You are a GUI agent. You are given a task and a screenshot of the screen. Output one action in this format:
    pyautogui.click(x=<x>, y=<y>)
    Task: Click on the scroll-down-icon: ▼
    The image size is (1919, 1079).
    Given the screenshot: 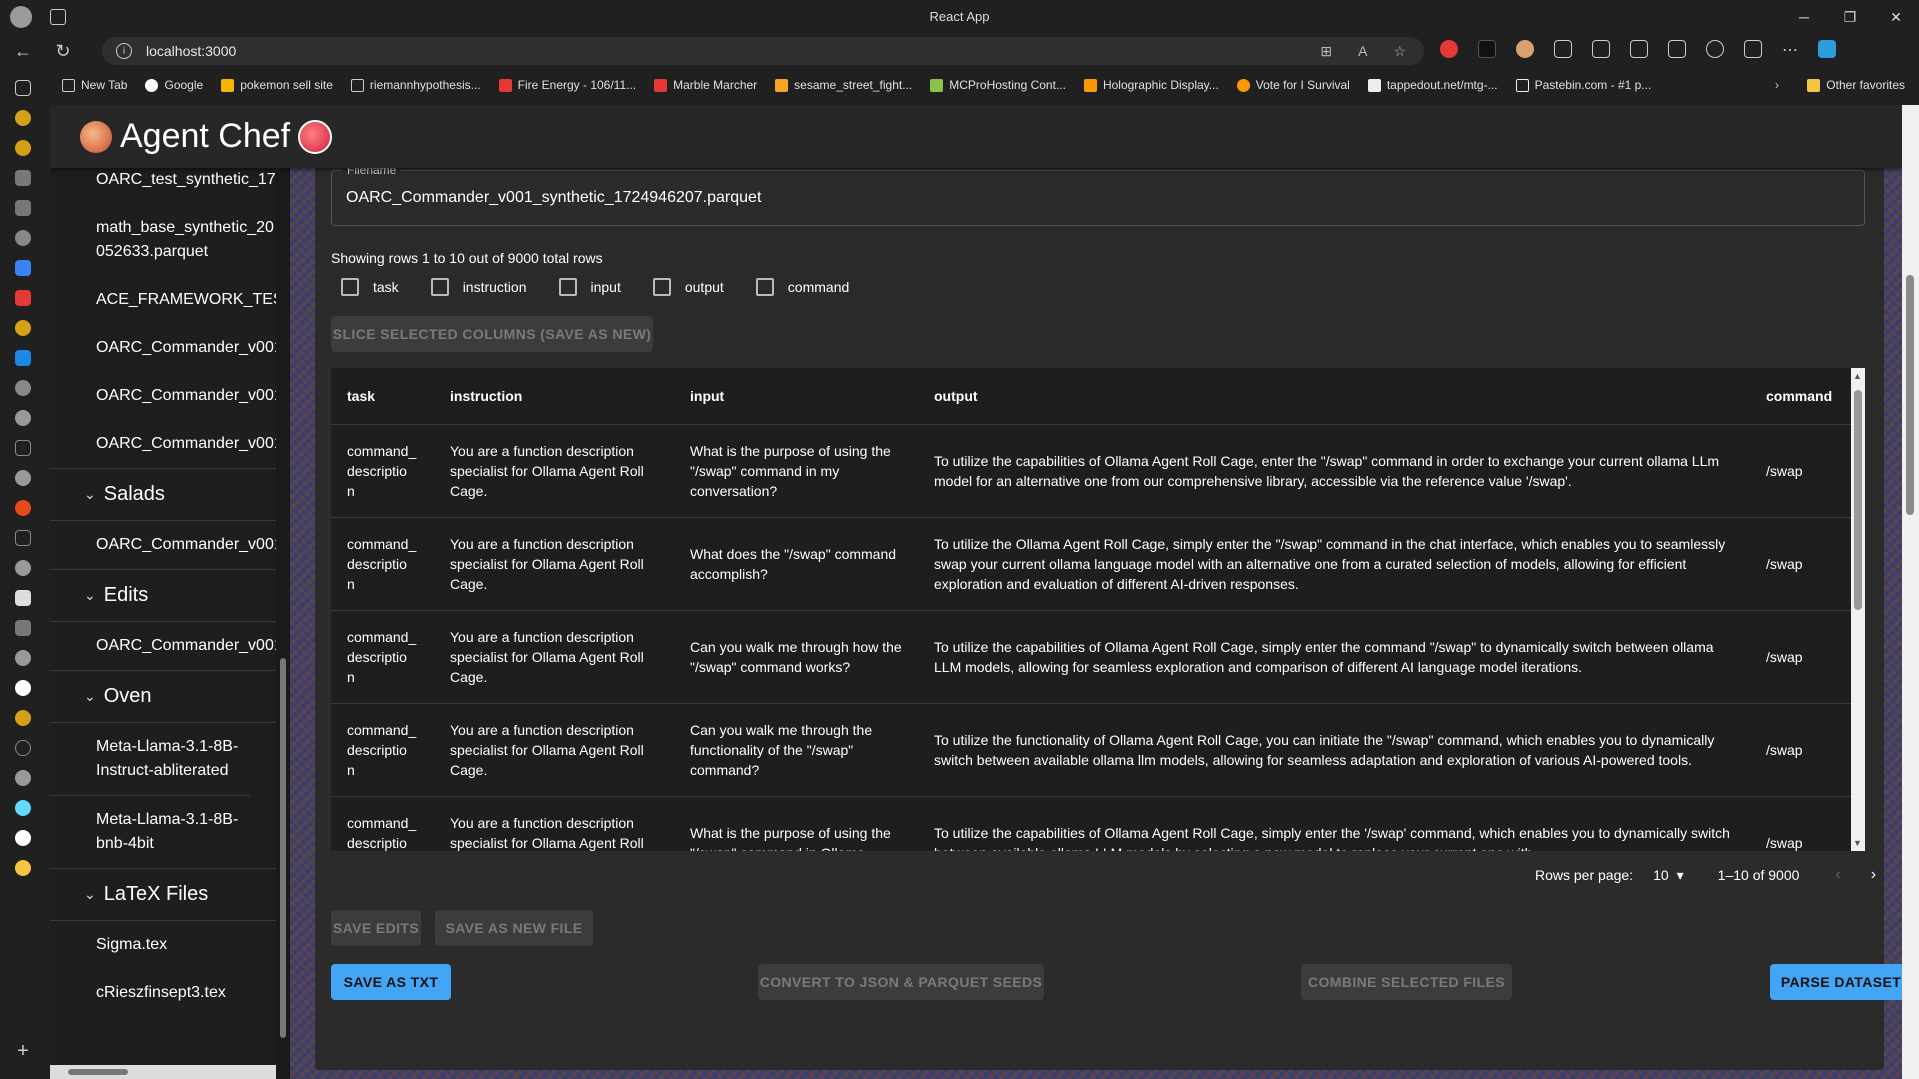 What is the action you would take?
    pyautogui.click(x=1857, y=843)
    